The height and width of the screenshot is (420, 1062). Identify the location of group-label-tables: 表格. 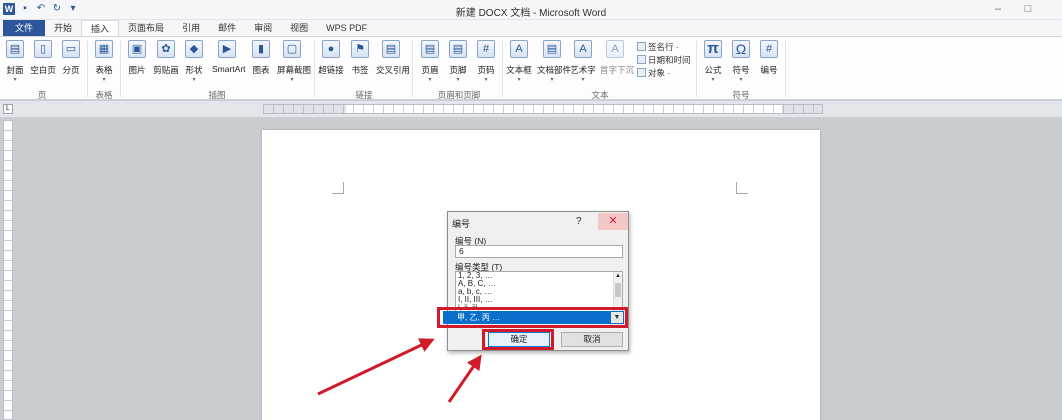
(104, 95).